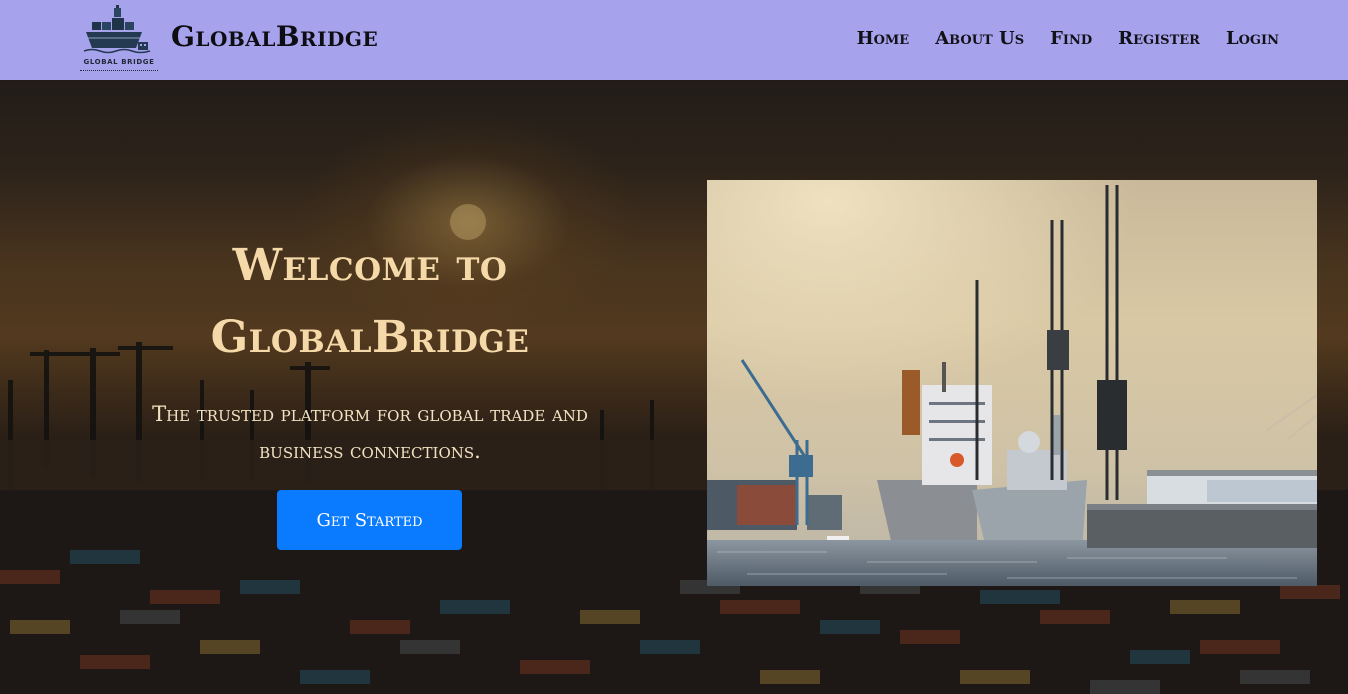 This screenshot has width=1348, height=694. I want to click on hero-title-line-1: Welcome to, so click(370, 265).